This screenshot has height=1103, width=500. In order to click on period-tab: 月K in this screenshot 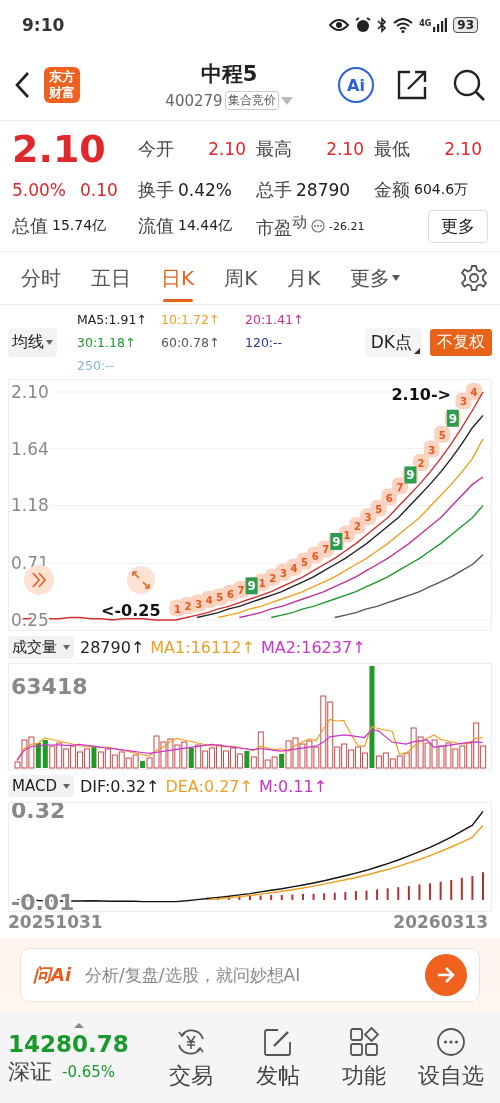, I will do `click(304, 278)`.